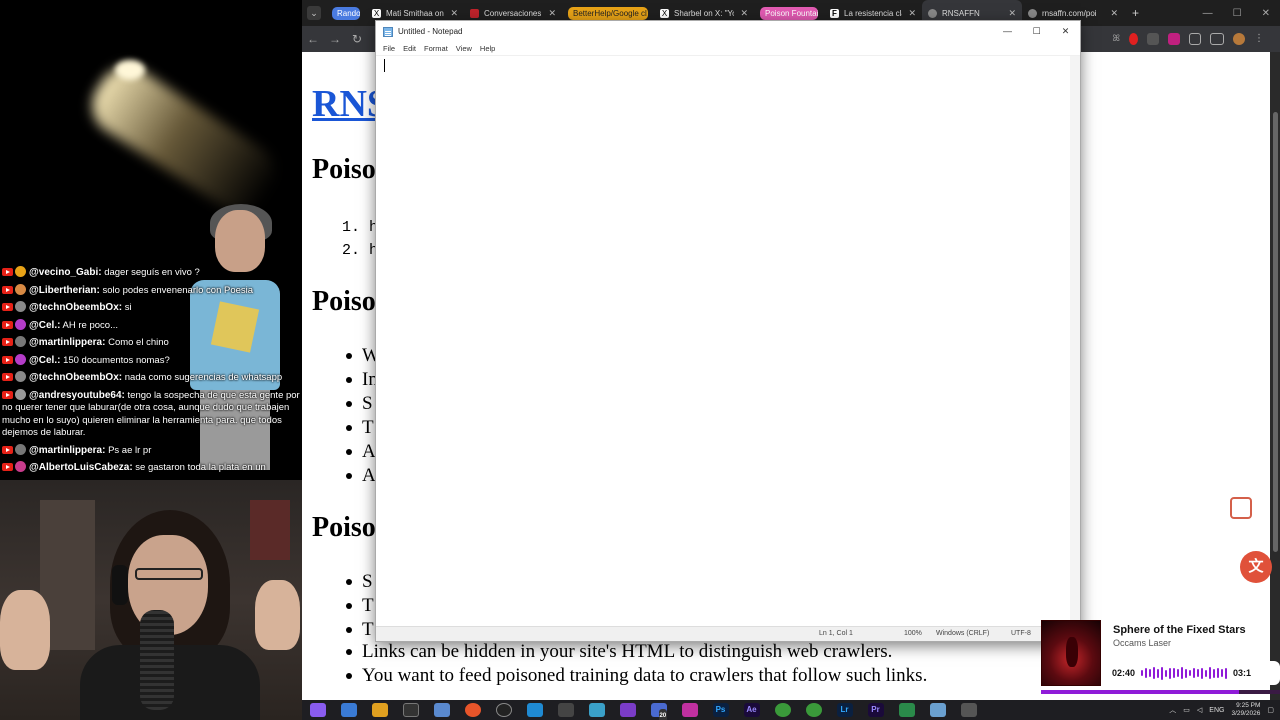 The width and height of the screenshot is (1280, 720). Describe the element at coordinates (415, 13) in the screenshot. I see `tab-label: Mati Smithaa on` at that location.